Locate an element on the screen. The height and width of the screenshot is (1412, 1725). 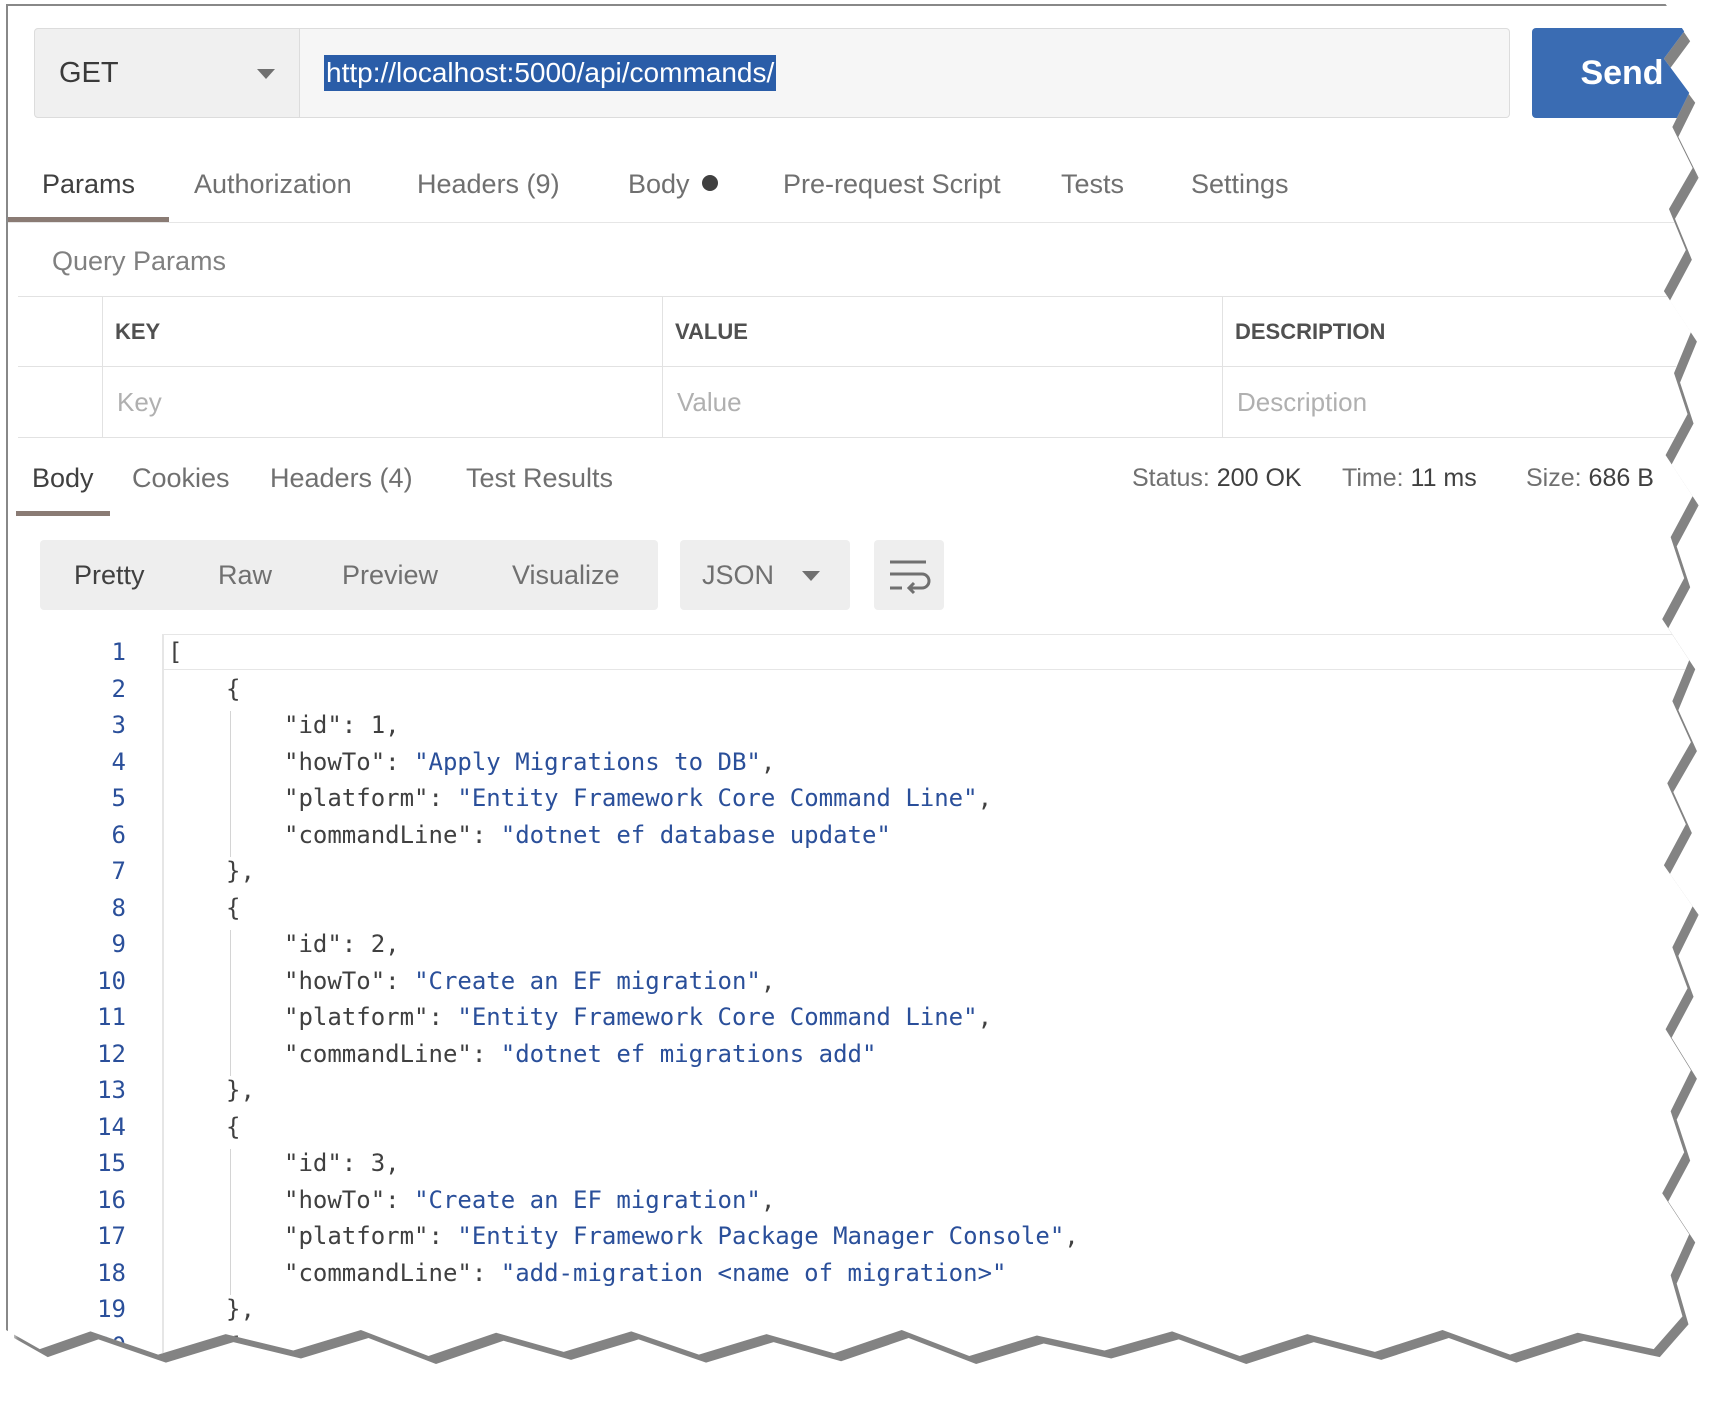
wrap-lines-button is located at coordinates (909, 575).